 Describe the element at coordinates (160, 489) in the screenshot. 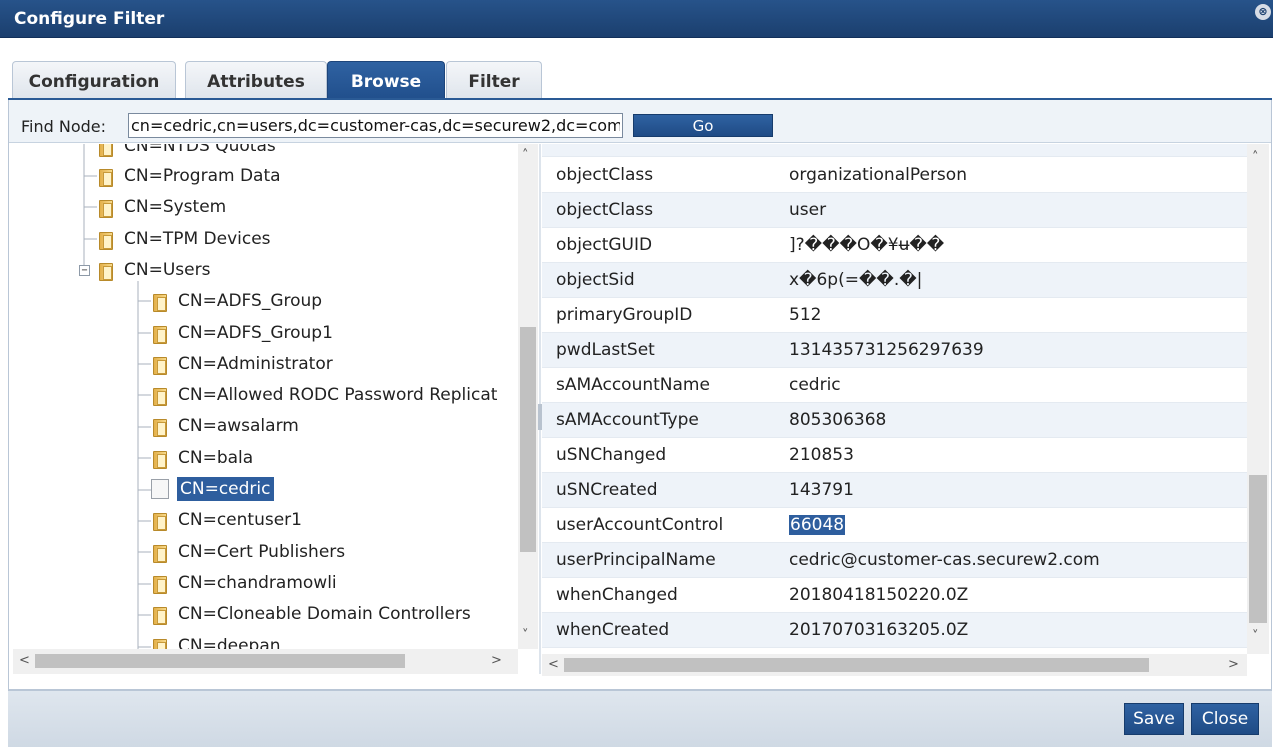

I see `document-icon` at that location.